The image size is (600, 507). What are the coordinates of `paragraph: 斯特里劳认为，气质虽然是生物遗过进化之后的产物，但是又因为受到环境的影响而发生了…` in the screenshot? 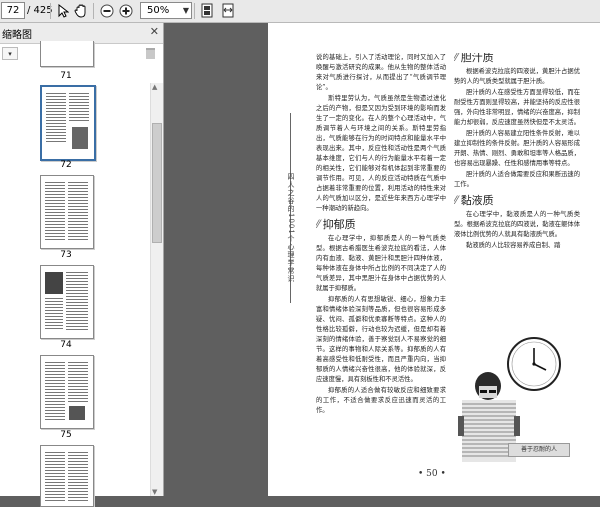 It's located at (381, 153).